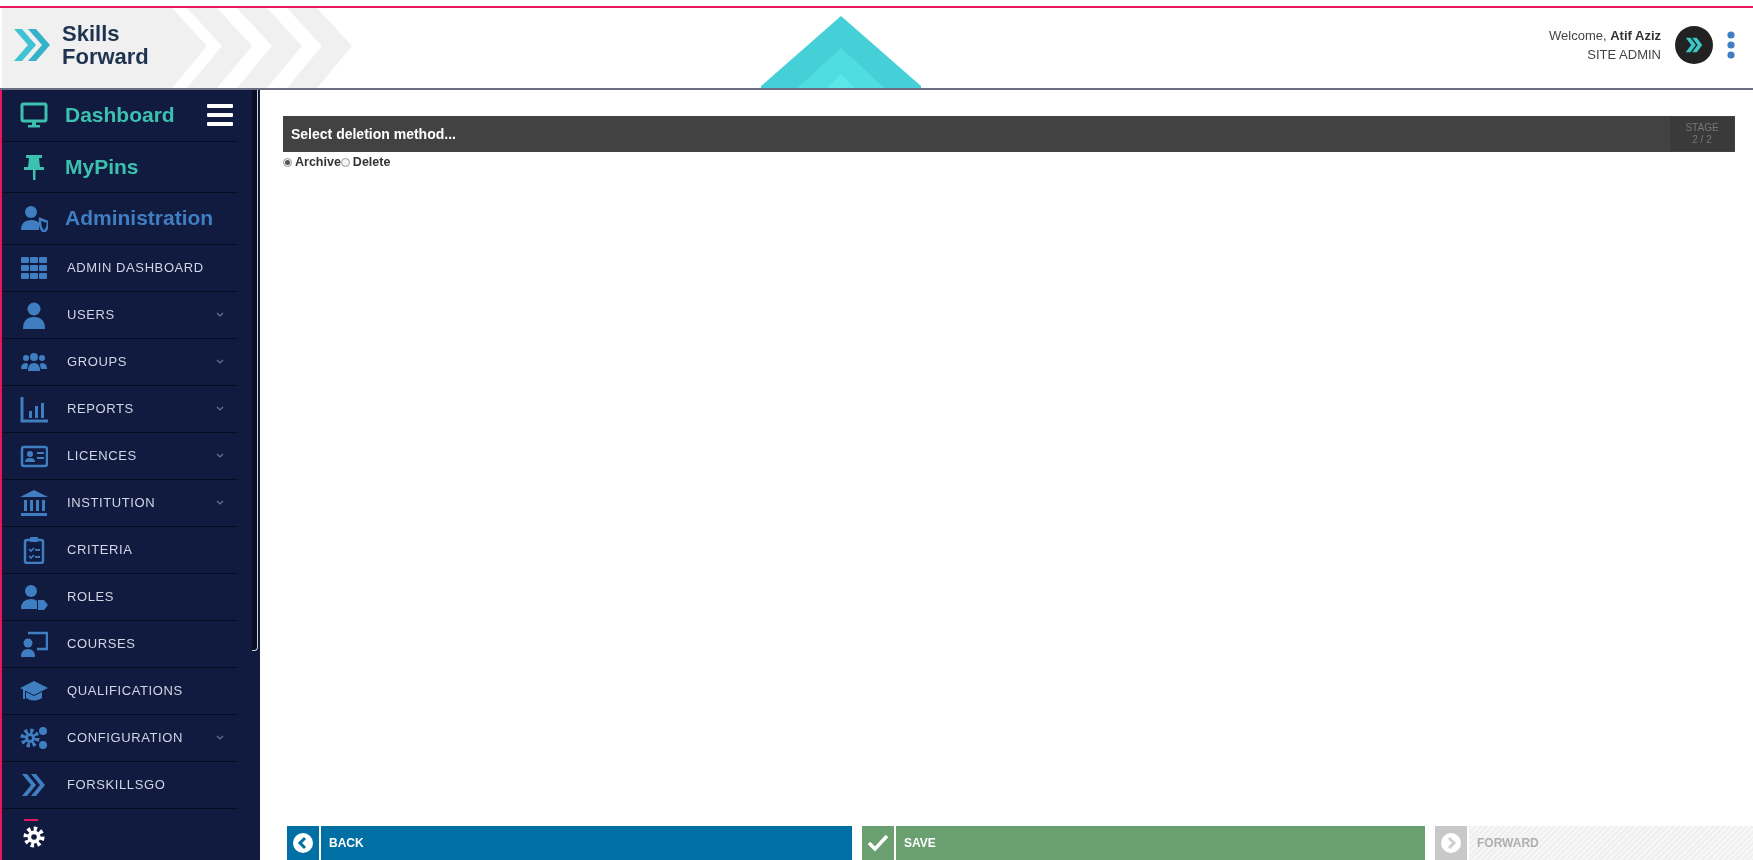 Image resolution: width=1753 pixels, height=860 pixels. What do you see at coordinates (120, 738) in the screenshot?
I see `sidebar-item: CONFIGURATION` at bounding box center [120, 738].